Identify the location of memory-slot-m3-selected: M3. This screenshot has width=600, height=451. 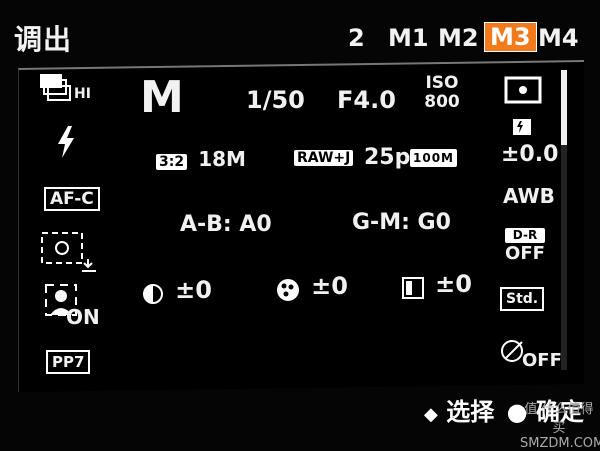
(510, 37).